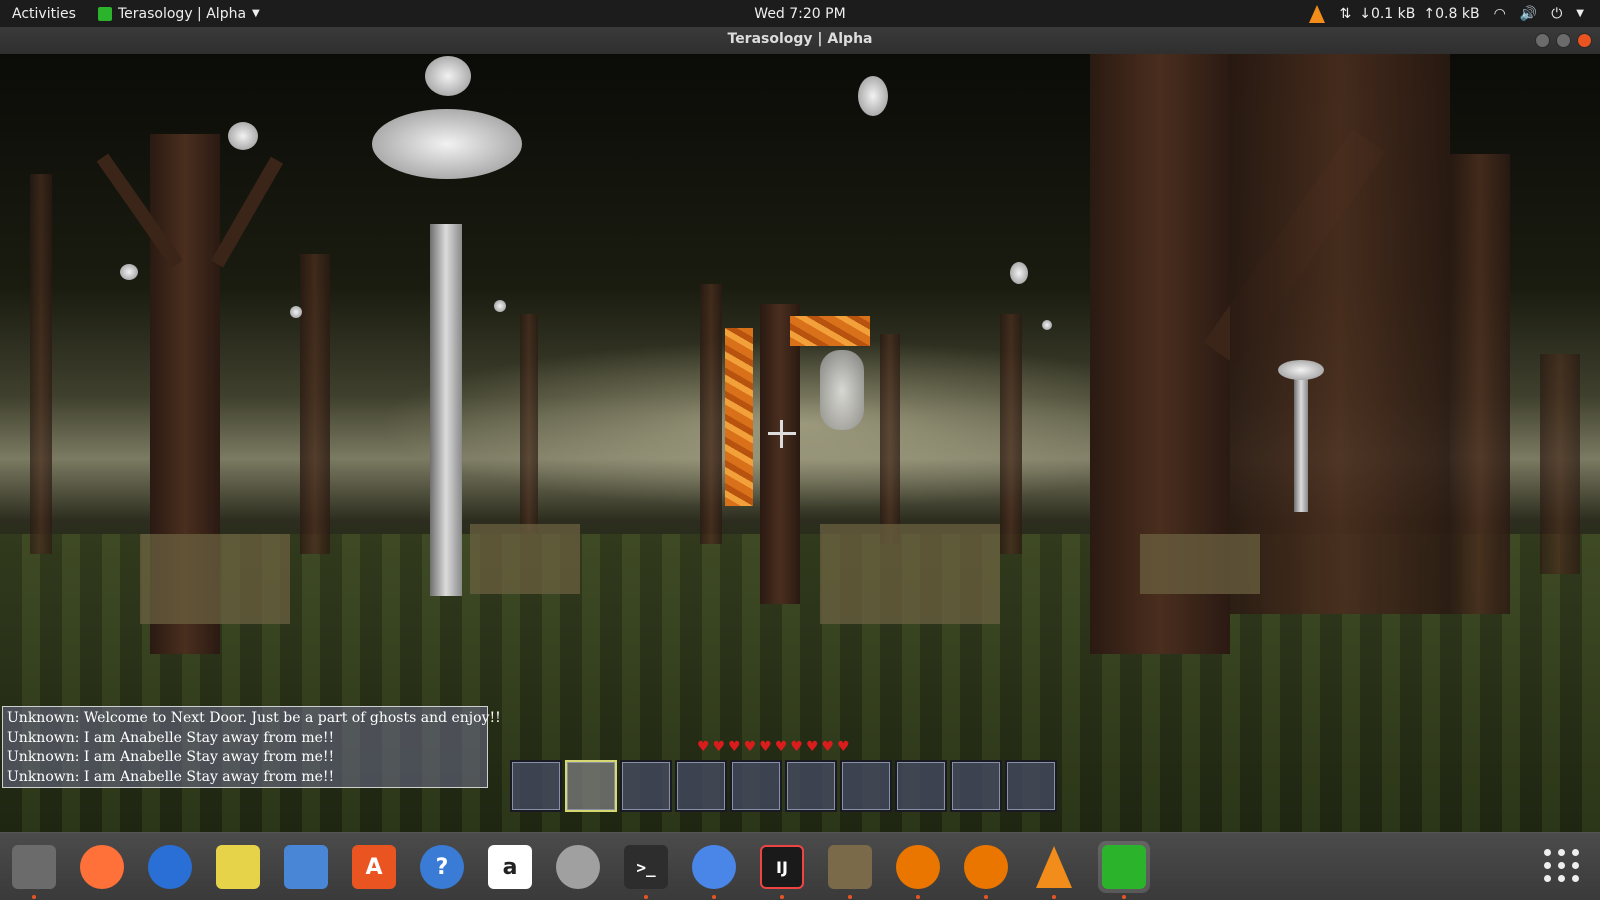 This screenshot has width=1600, height=900. Describe the element at coordinates (782, 867) in the screenshot. I see `intellij-icon: IJ` at that location.